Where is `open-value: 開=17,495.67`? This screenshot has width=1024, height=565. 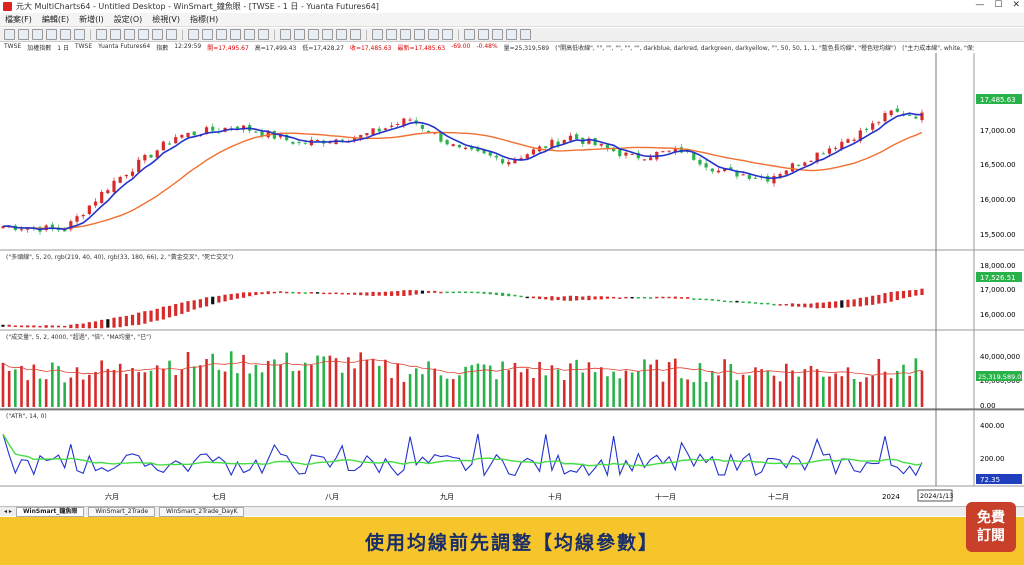 open-value: 開=17,495.67 is located at coordinates (228, 48).